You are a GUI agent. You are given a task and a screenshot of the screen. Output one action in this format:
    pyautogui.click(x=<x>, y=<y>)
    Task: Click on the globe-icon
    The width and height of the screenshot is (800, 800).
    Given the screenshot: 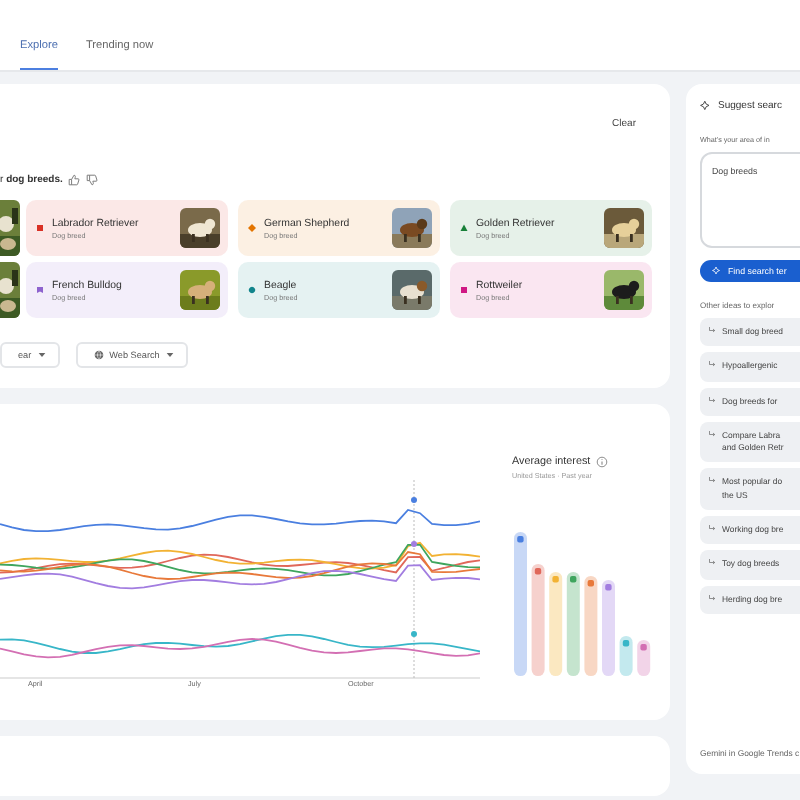 What is the action you would take?
    pyautogui.click(x=98, y=355)
    